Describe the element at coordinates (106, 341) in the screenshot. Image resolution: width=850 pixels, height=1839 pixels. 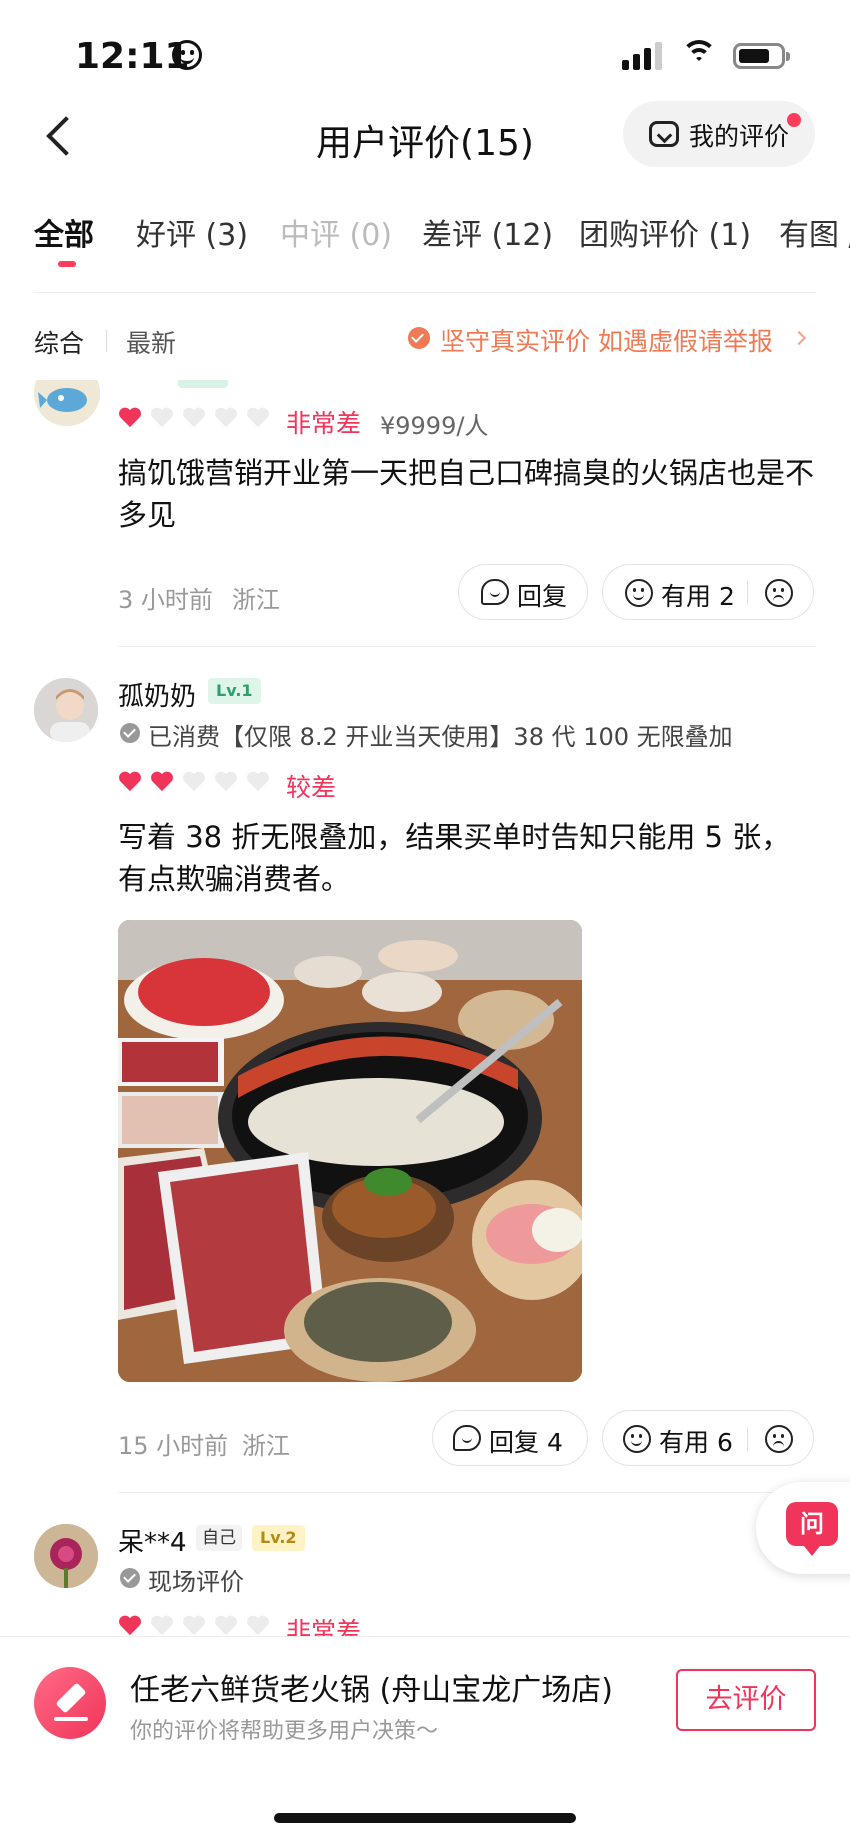
I see `sort-separator` at that location.